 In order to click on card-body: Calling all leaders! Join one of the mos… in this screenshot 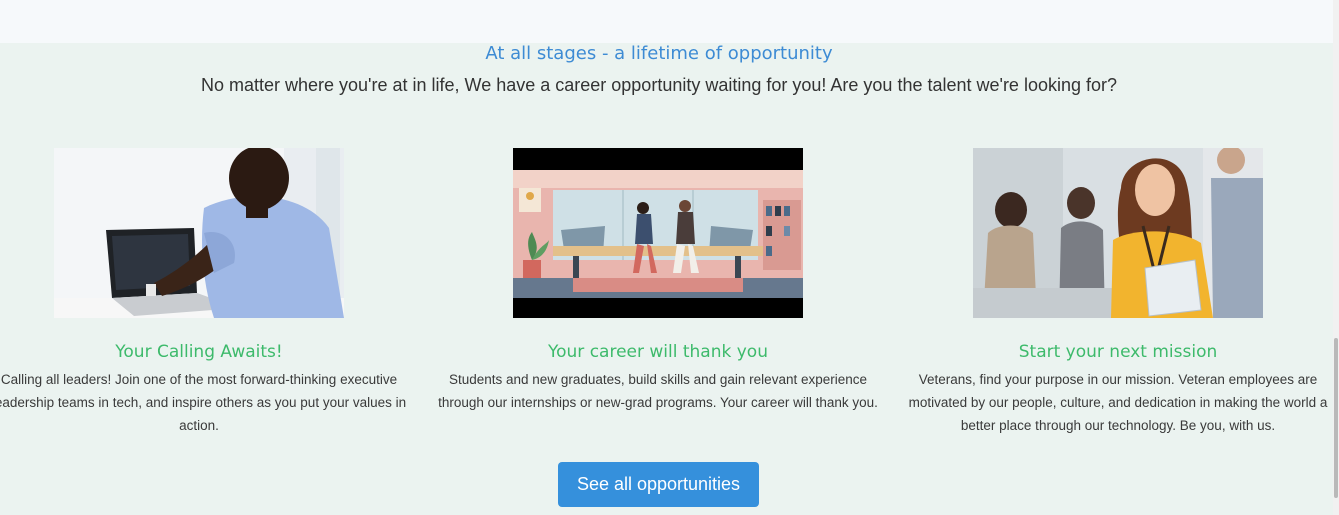, I will do `click(203, 402)`.